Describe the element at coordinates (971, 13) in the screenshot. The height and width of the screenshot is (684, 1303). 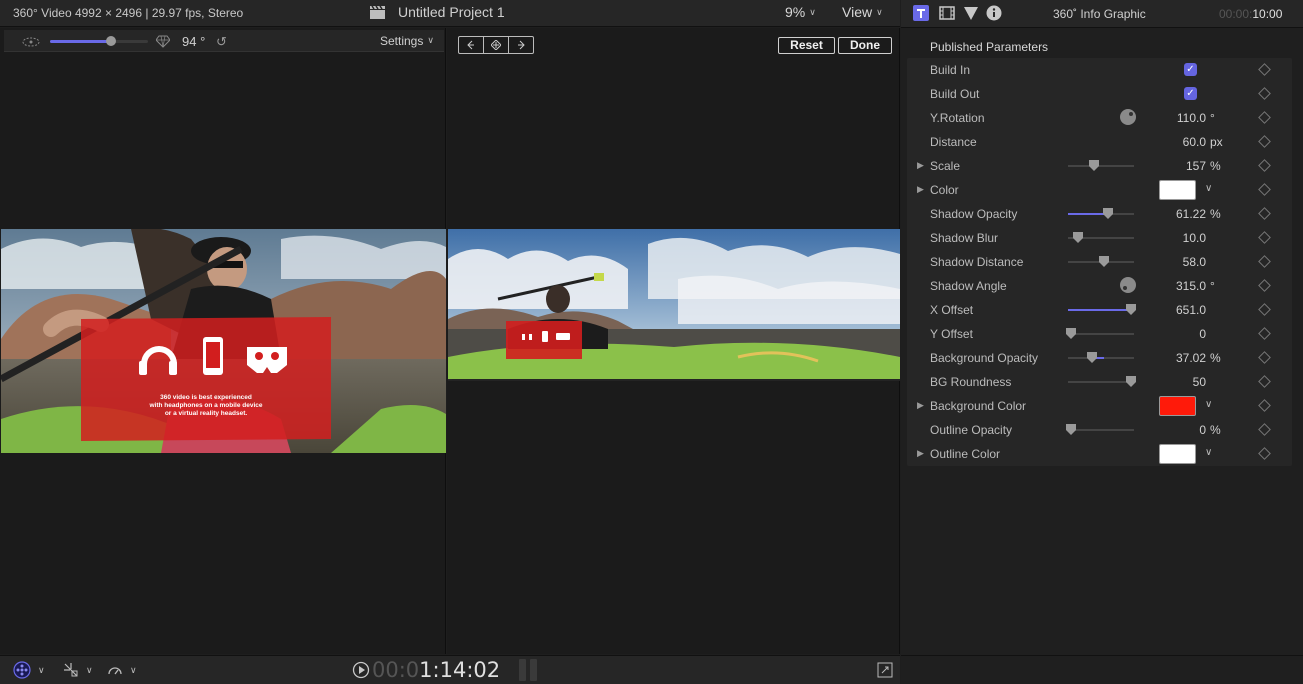
I see `color-inspector-icon` at that location.